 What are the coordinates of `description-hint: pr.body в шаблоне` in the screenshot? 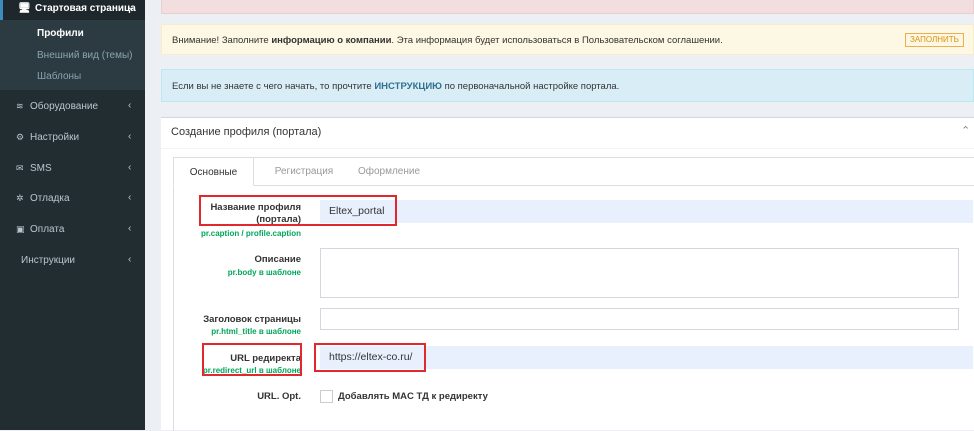 It's located at (264, 272).